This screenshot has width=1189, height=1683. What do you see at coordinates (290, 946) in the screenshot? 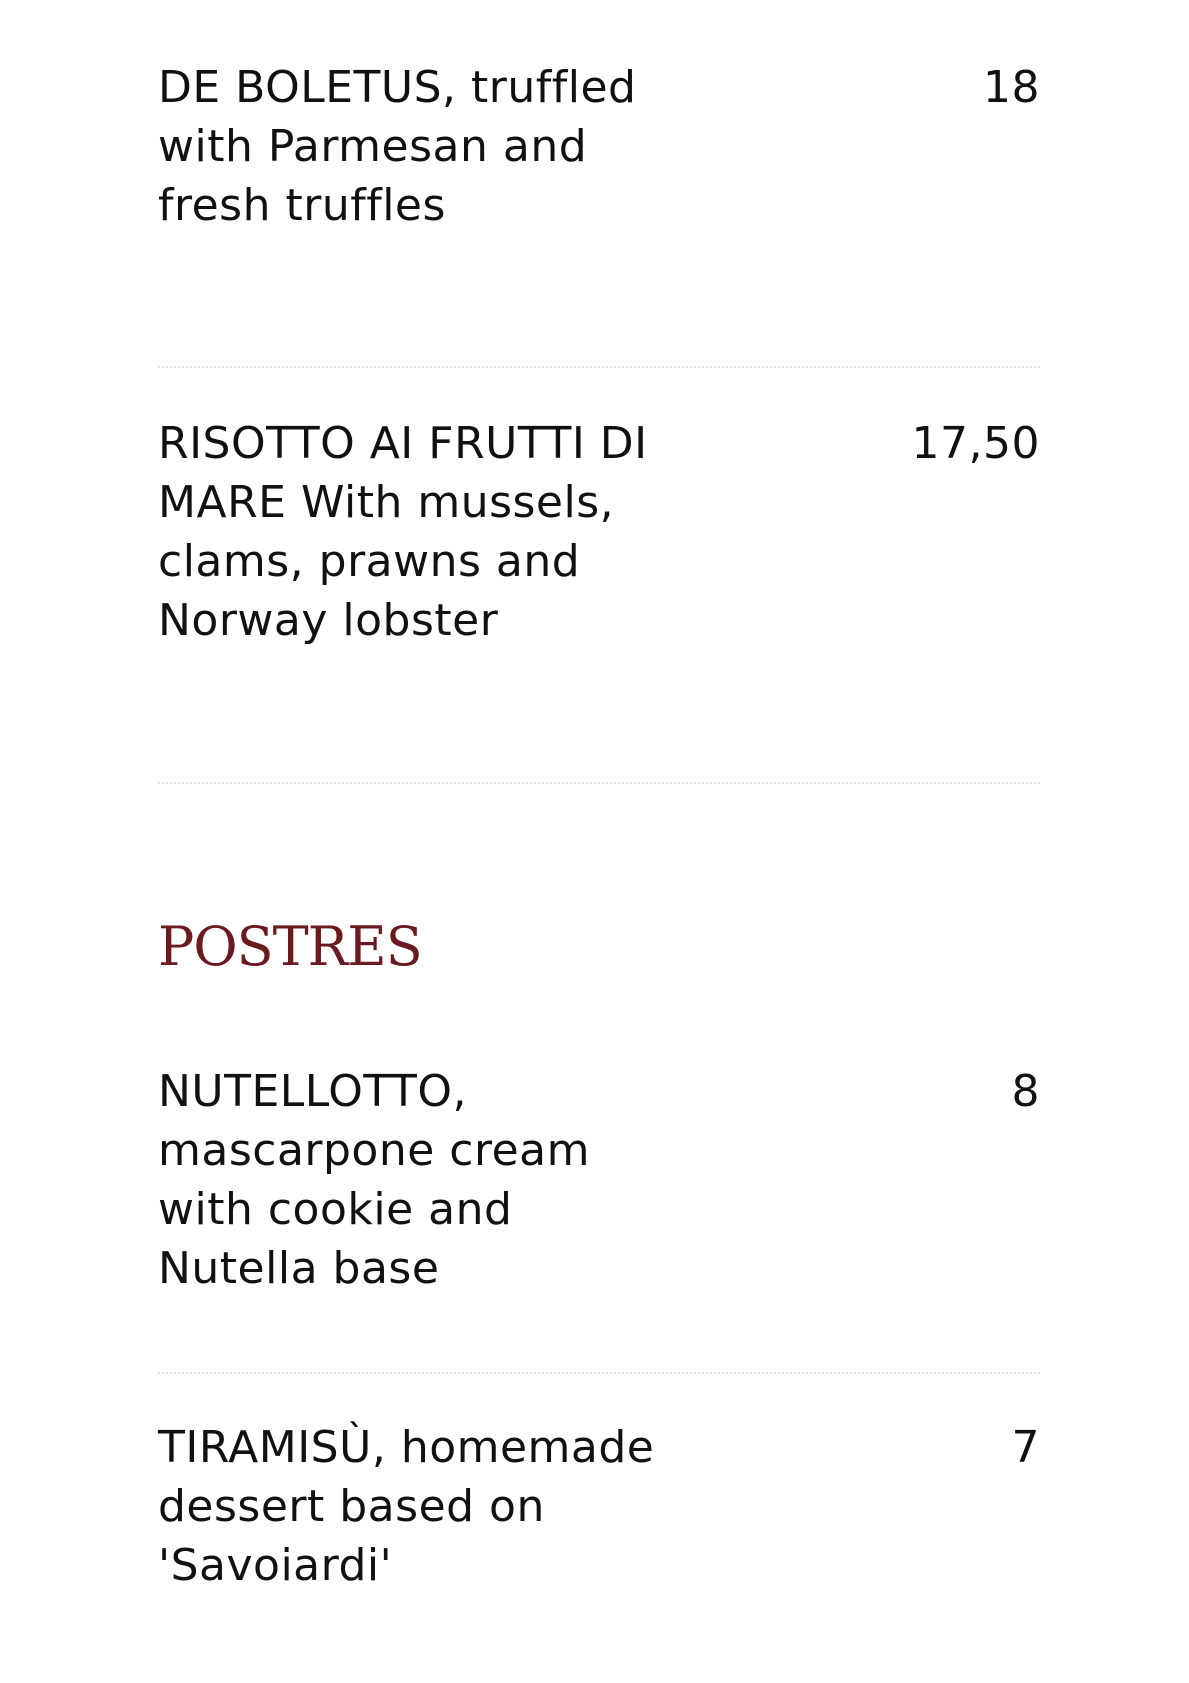
I see `section-title-postres: POSTRES` at bounding box center [290, 946].